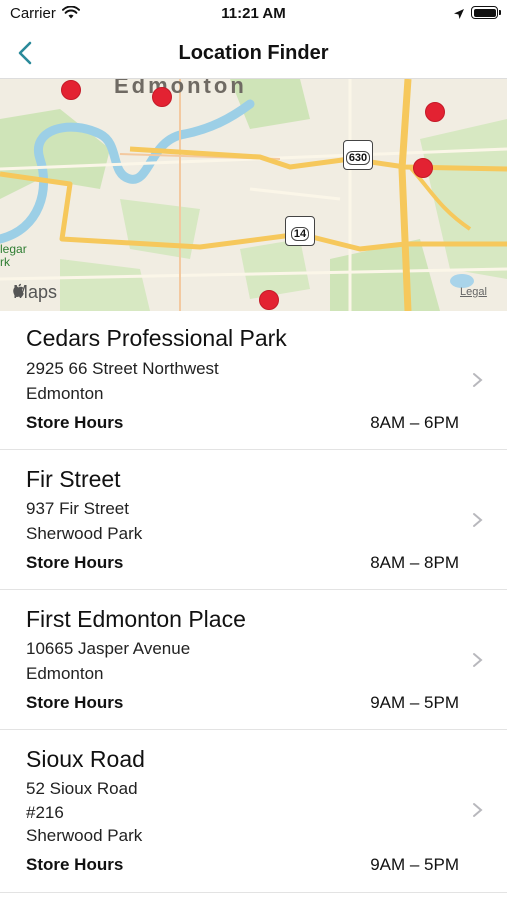  I want to click on clock: 11:21 AM, so click(253, 13).